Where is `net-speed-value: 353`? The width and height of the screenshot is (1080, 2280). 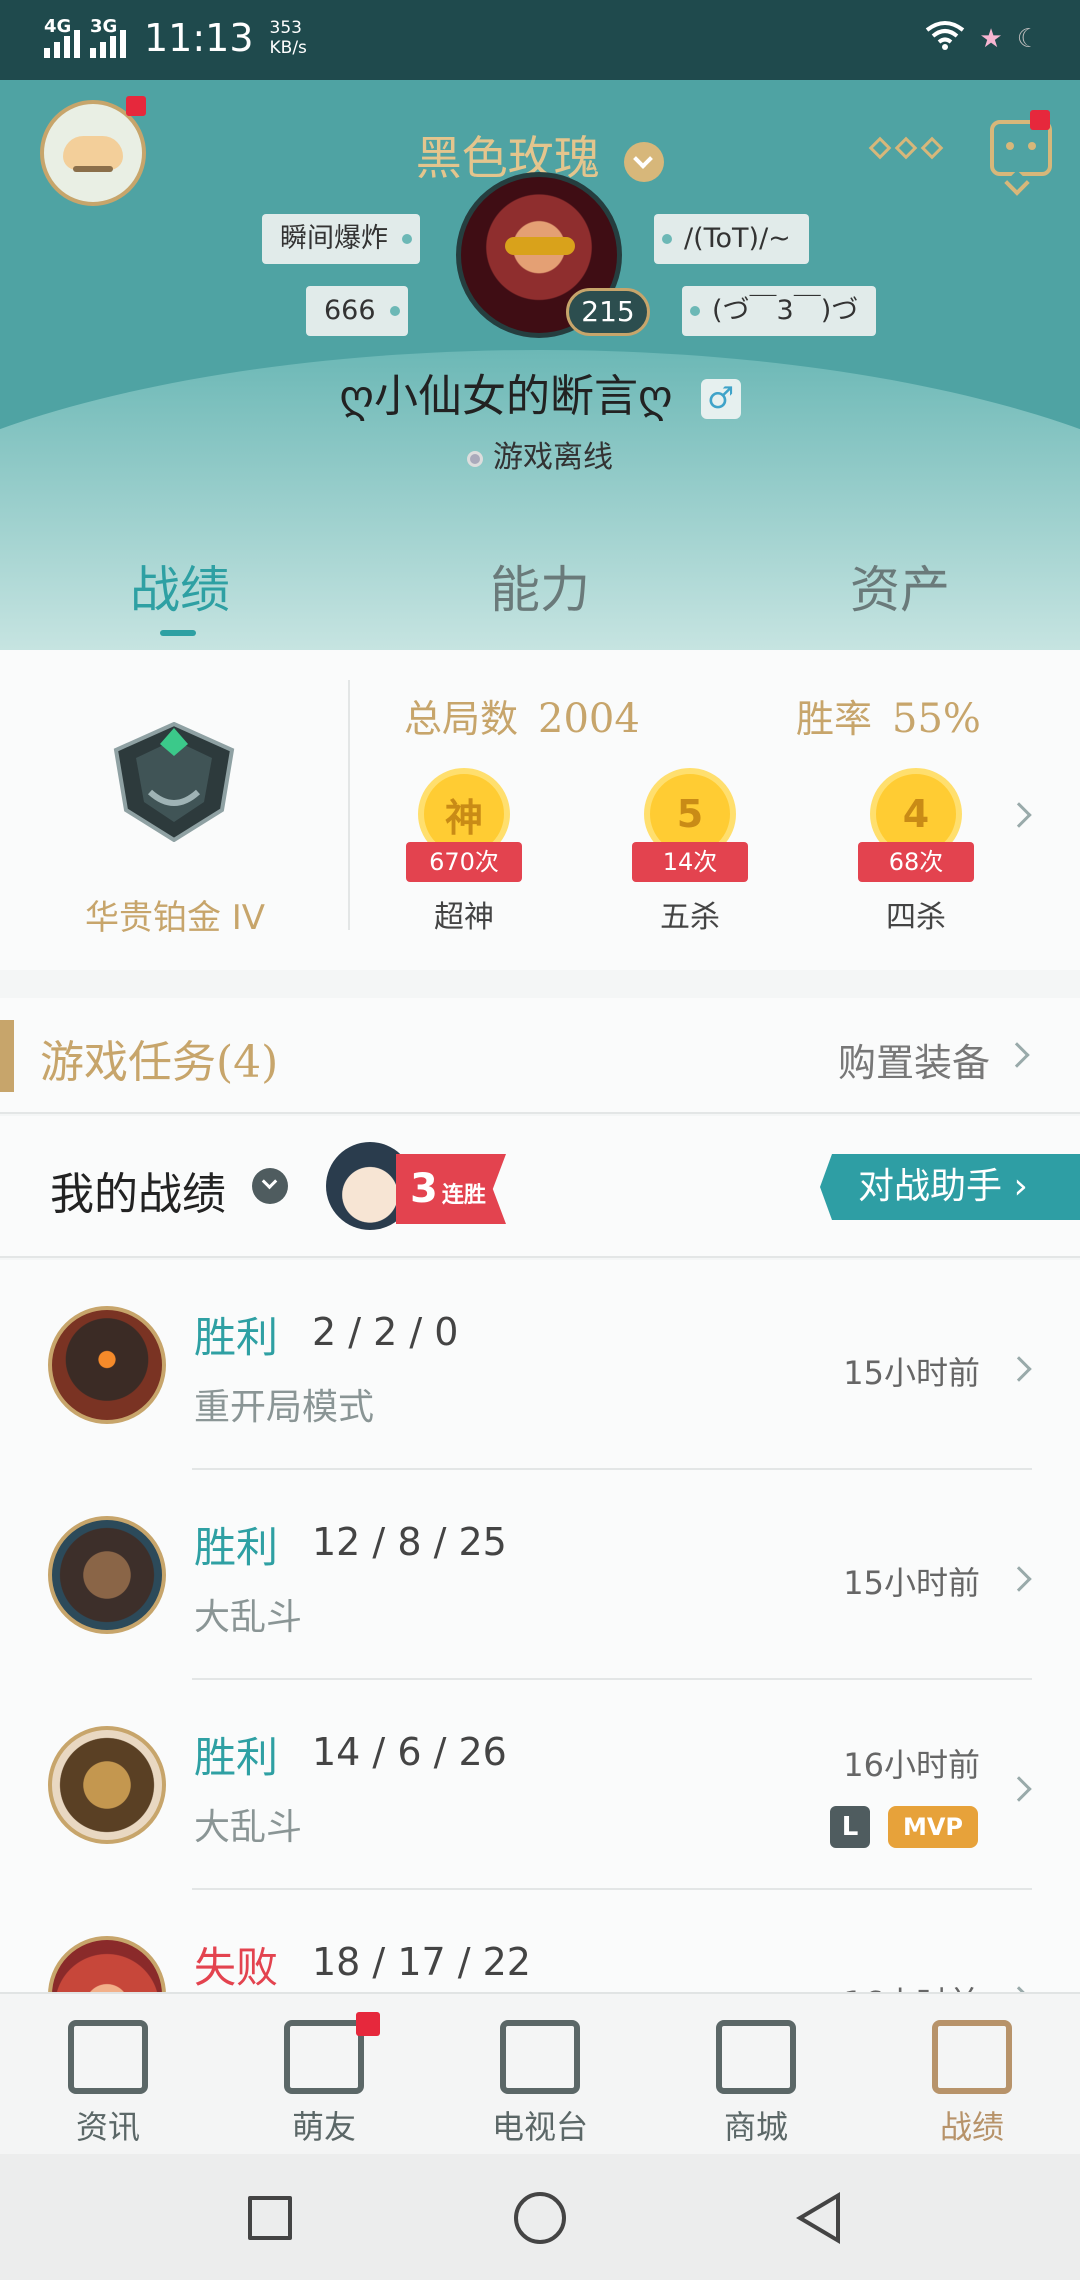
net-speed-value: 353 is located at coordinates (285, 28).